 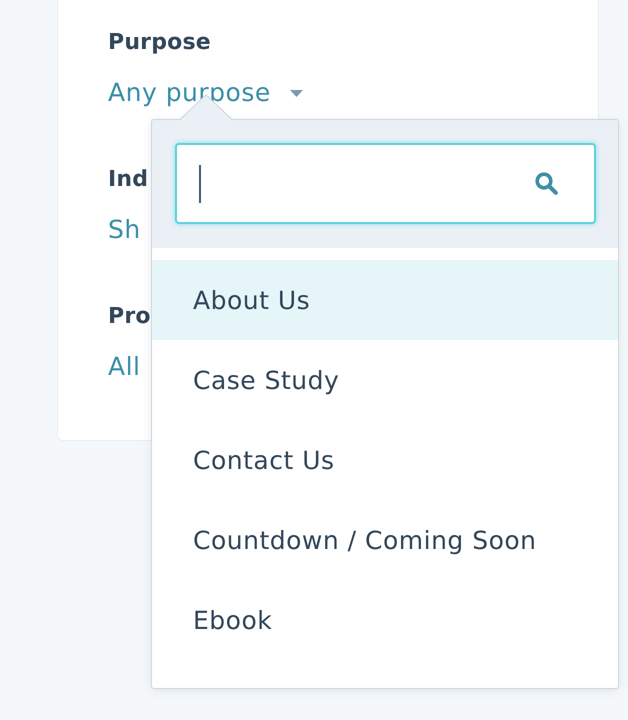 What do you see at coordinates (385, 380) in the screenshot?
I see `dropdown-option: Case Study` at bounding box center [385, 380].